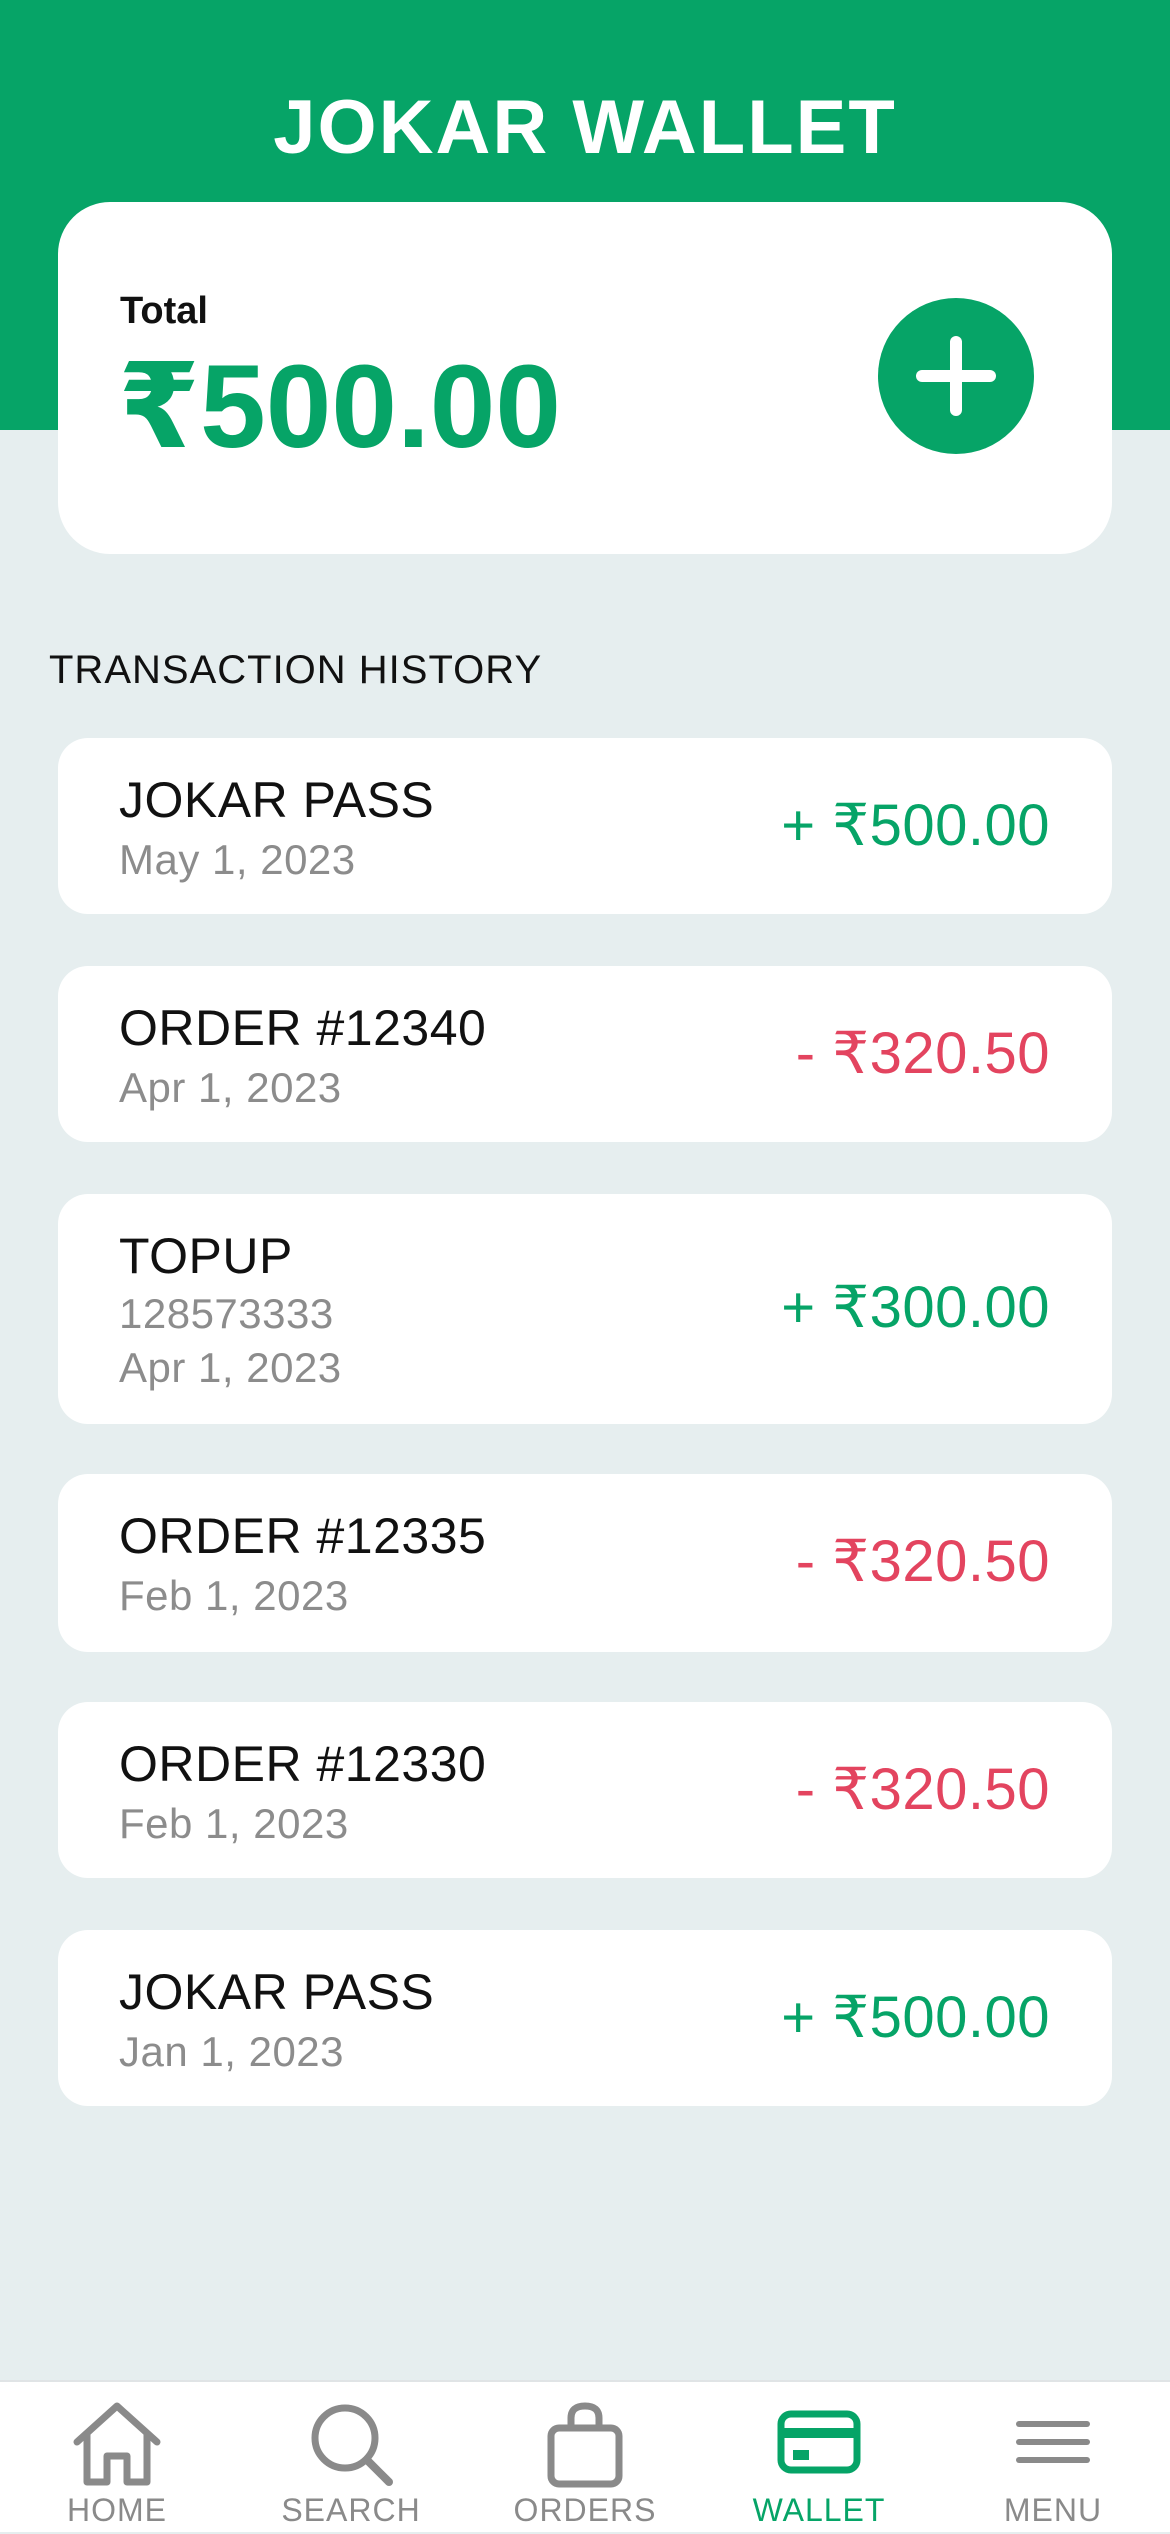  I want to click on transaction-history-heading: TRANSACTION HISTORY, so click(296, 670).